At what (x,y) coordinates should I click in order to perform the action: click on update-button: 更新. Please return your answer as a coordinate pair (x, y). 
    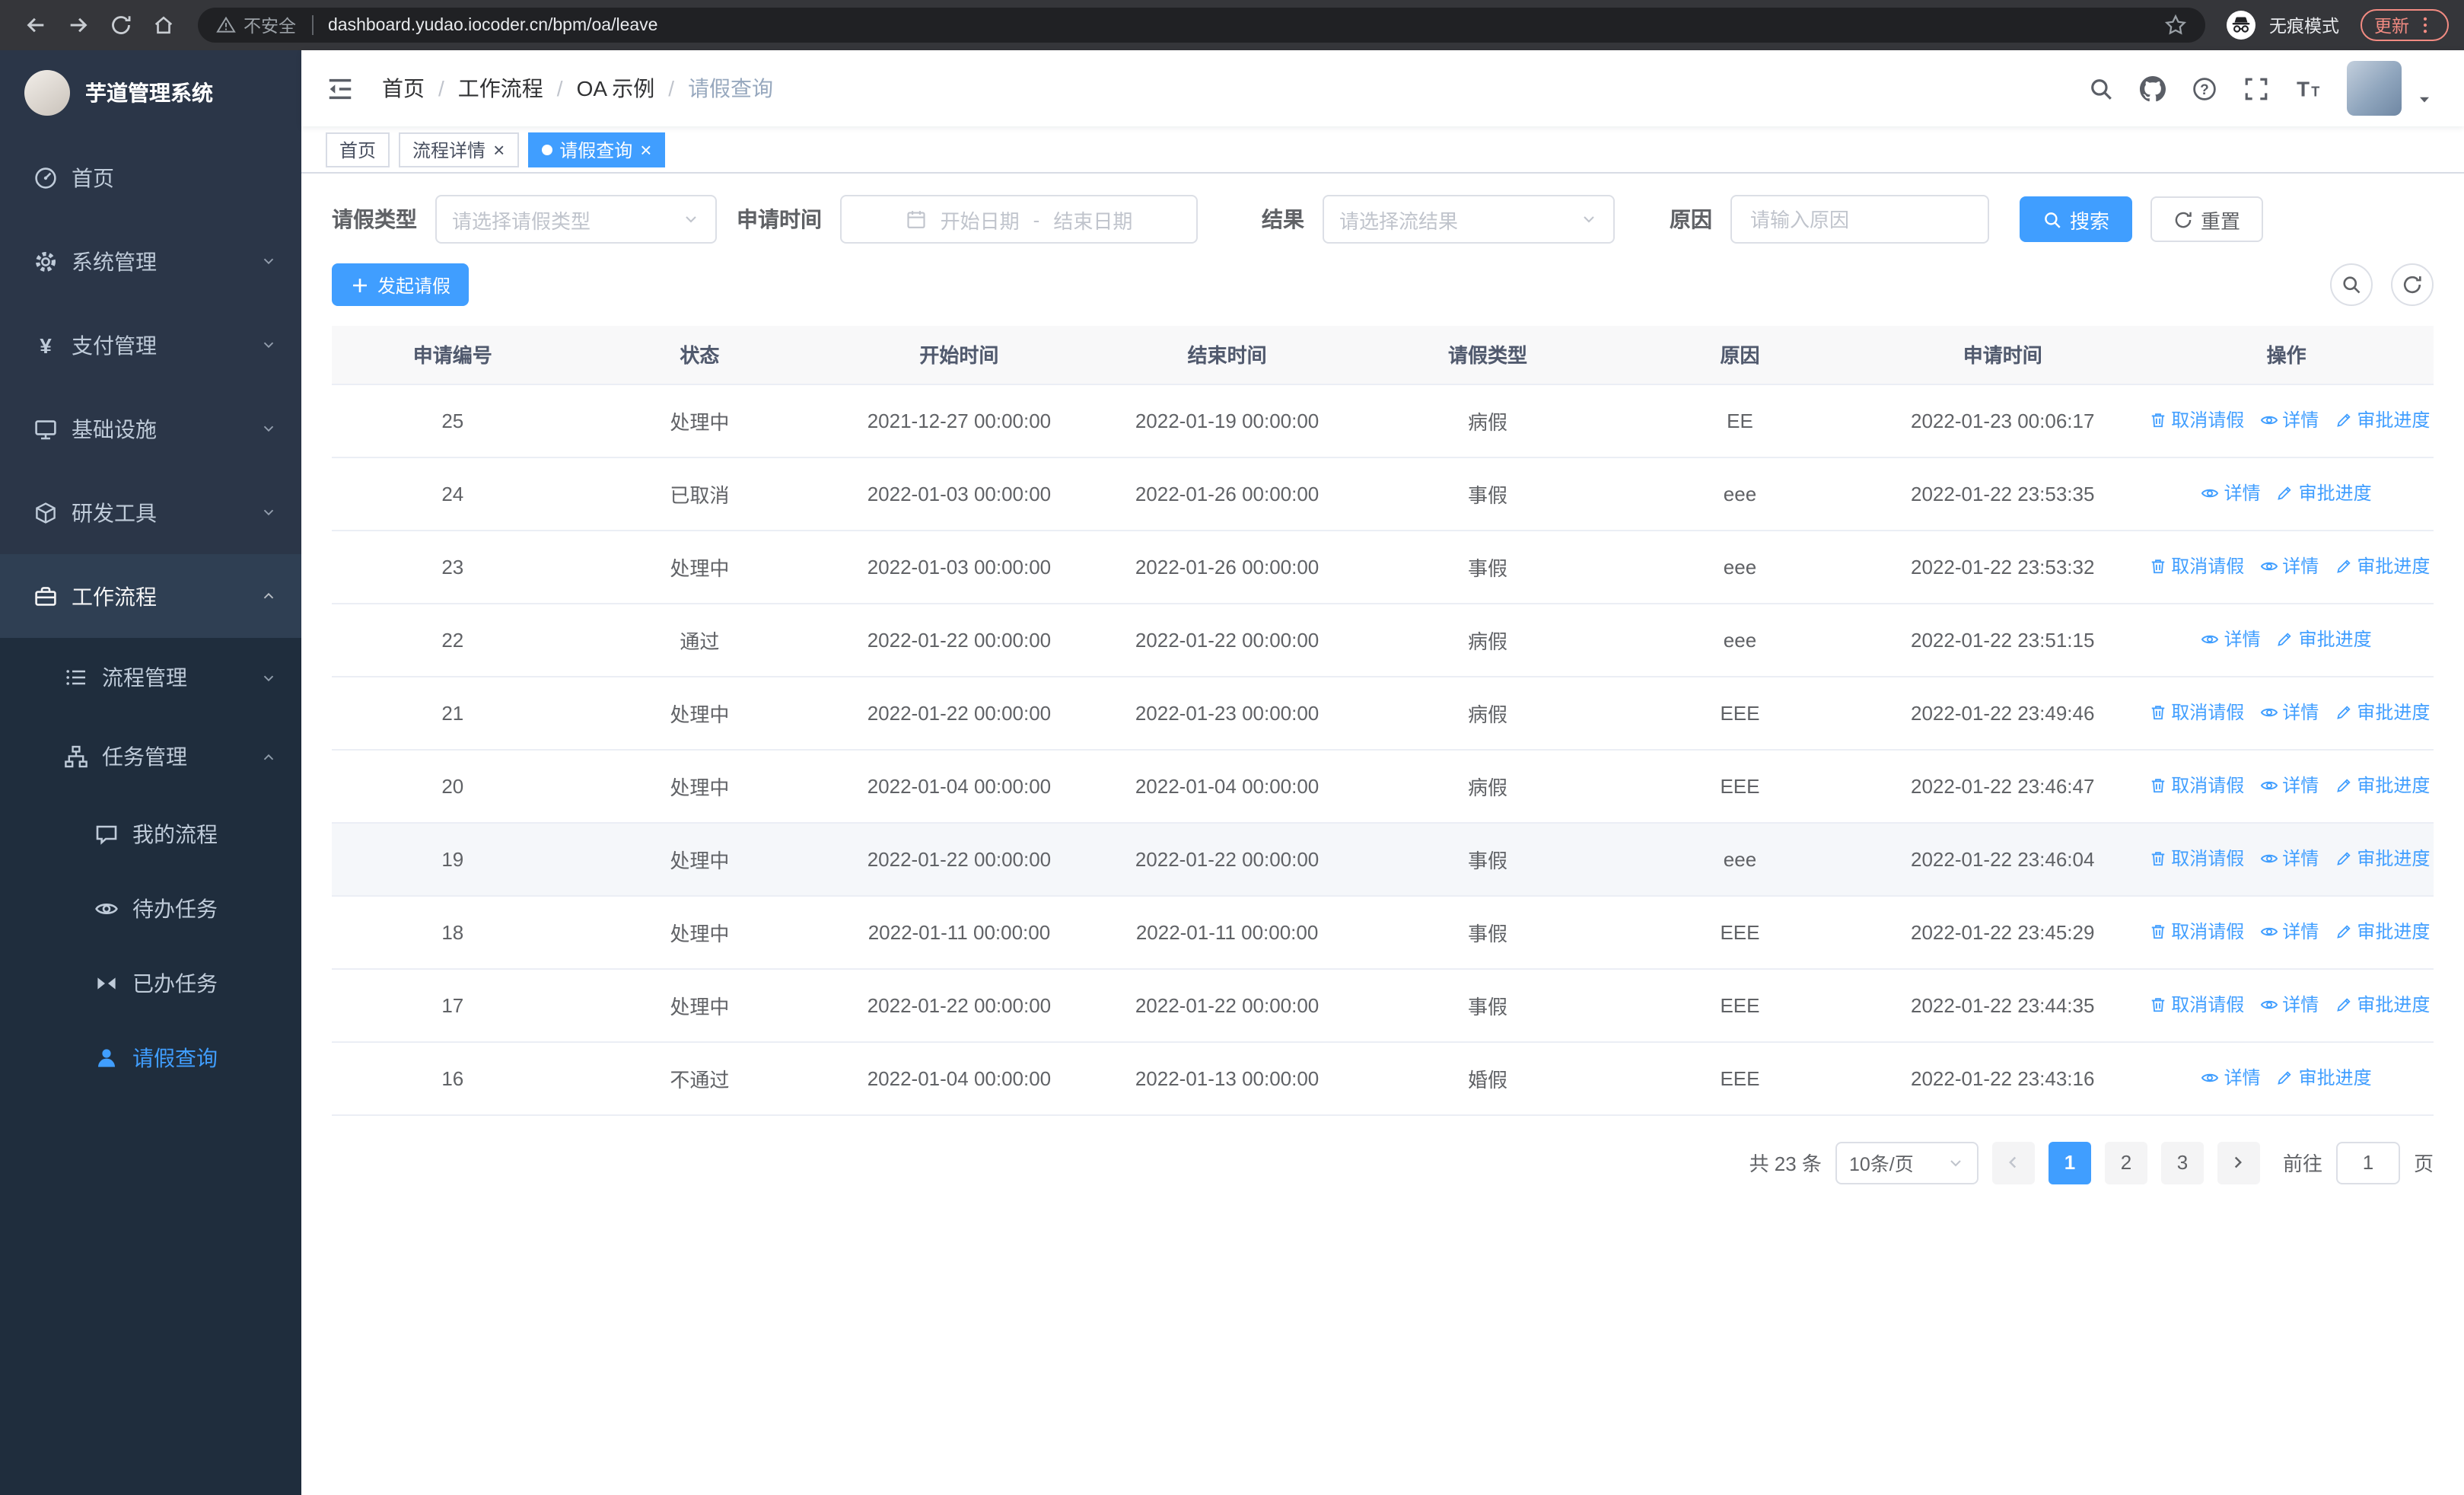
    Looking at the image, I should click on (2405, 25).